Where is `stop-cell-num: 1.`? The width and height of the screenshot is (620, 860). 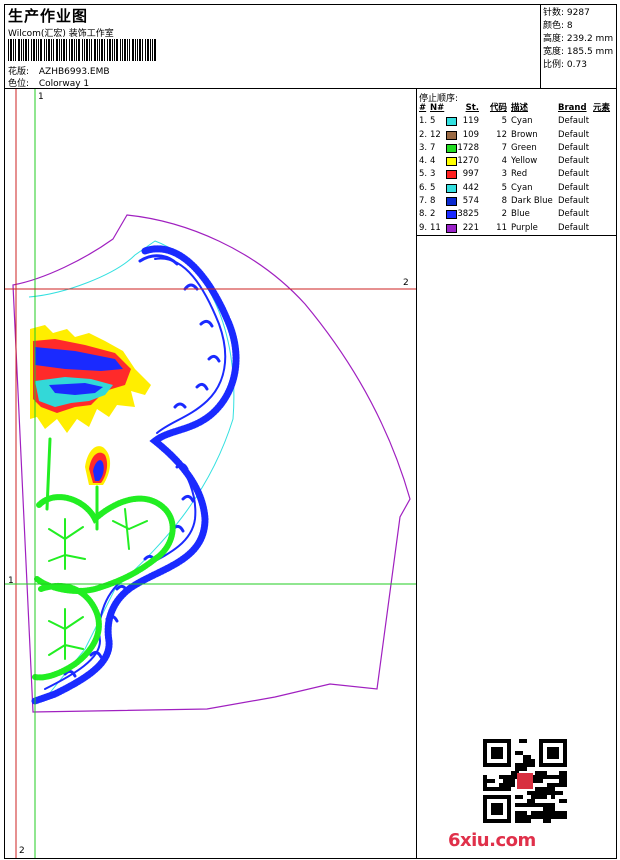 stop-cell-num: 1. is located at coordinates (423, 121).